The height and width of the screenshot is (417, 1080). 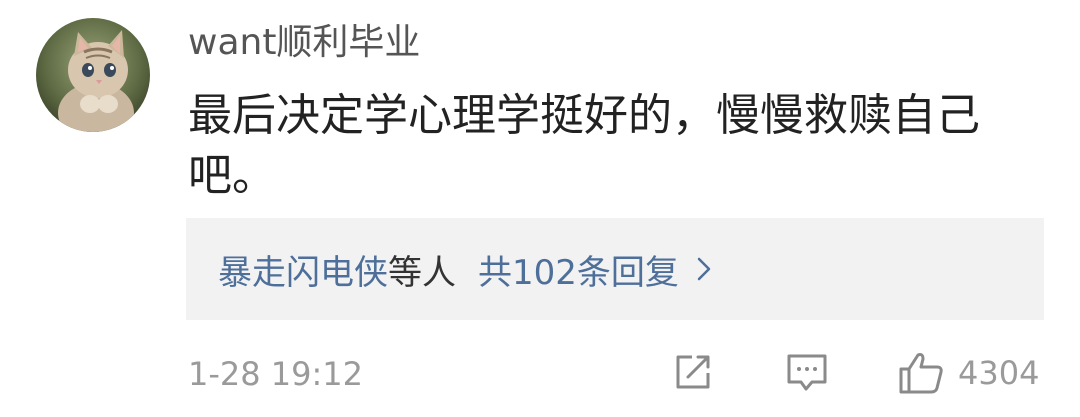 What do you see at coordinates (999, 373) in the screenshot?
I see `like-count: 4304` at bounding box center [999, 373].